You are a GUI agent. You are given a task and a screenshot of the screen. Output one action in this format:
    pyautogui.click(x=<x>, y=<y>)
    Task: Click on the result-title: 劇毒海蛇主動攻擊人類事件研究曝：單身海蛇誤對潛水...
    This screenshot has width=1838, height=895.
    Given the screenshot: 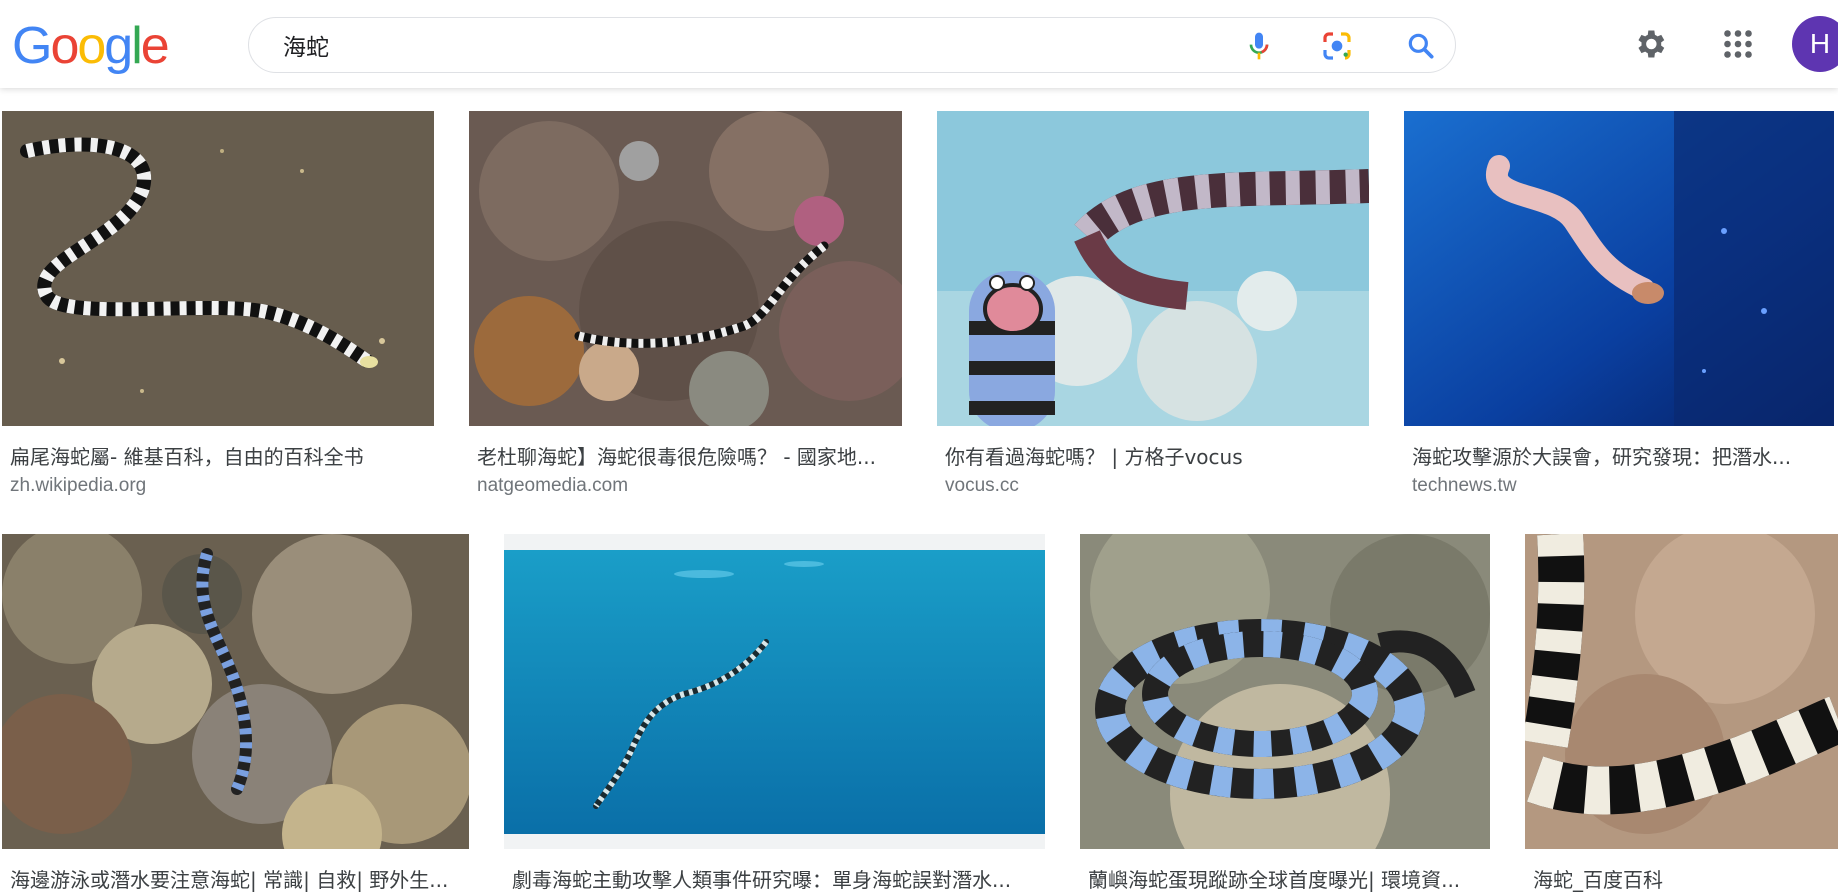 What is the action you would take?
    pyautogui.click(x=777, y=878)
    